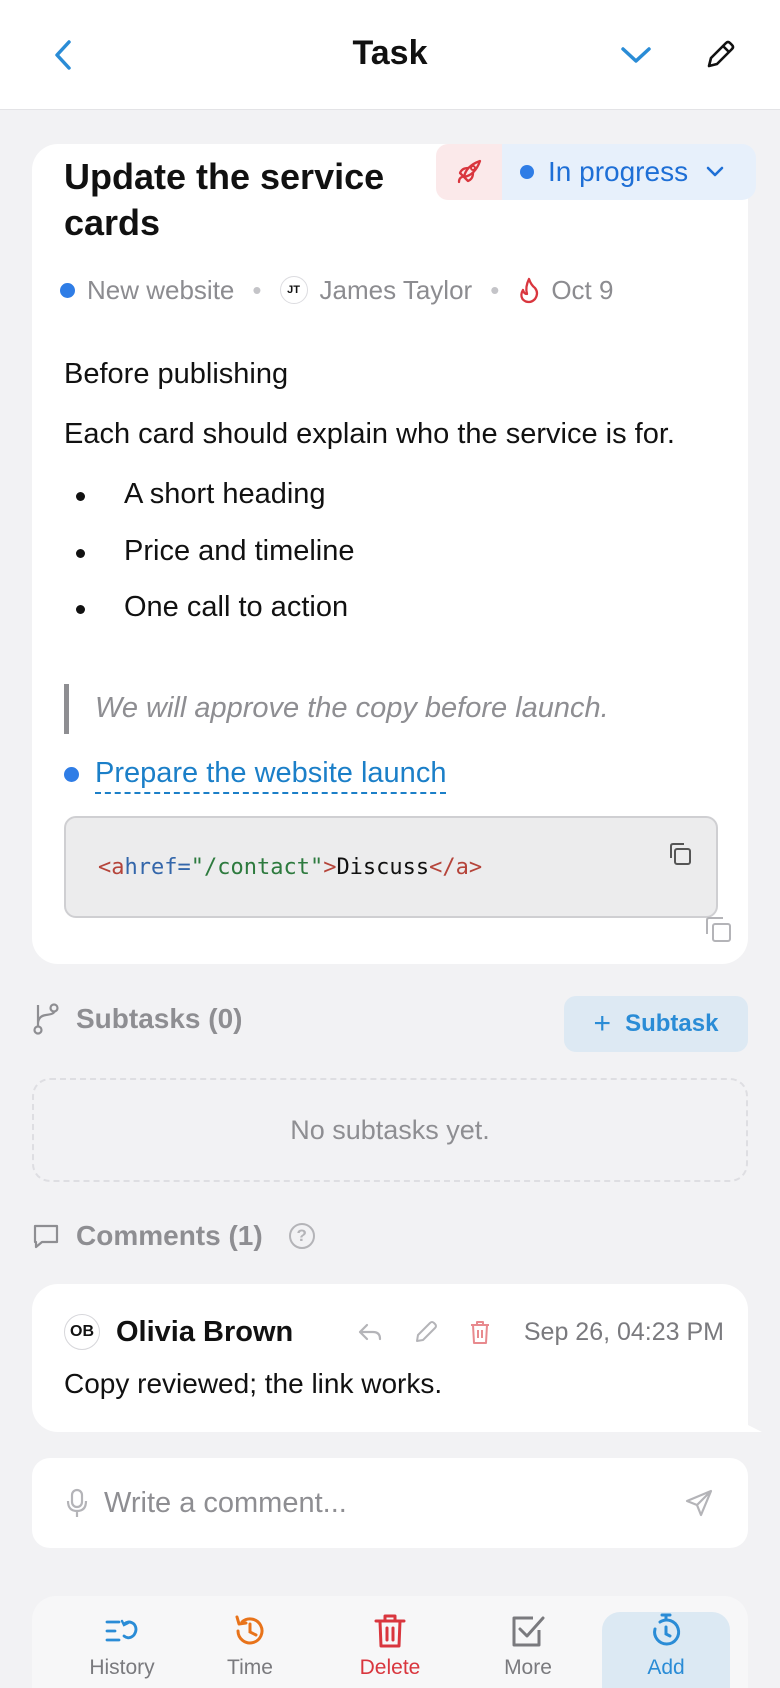 This screenshot has height=1688, width=780. Describe the element at coordinates (257, 867) in the screenshot. I see `code-string: "/contact"` at that location.